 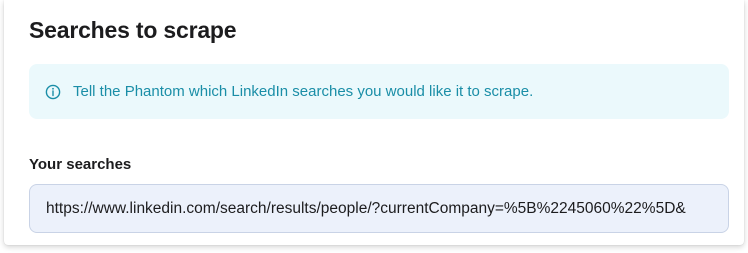 What do you see at coordinates (80, 164) in the screenshot?
I see `searches-field-label: Your searches` at bounding box center [80, 164].